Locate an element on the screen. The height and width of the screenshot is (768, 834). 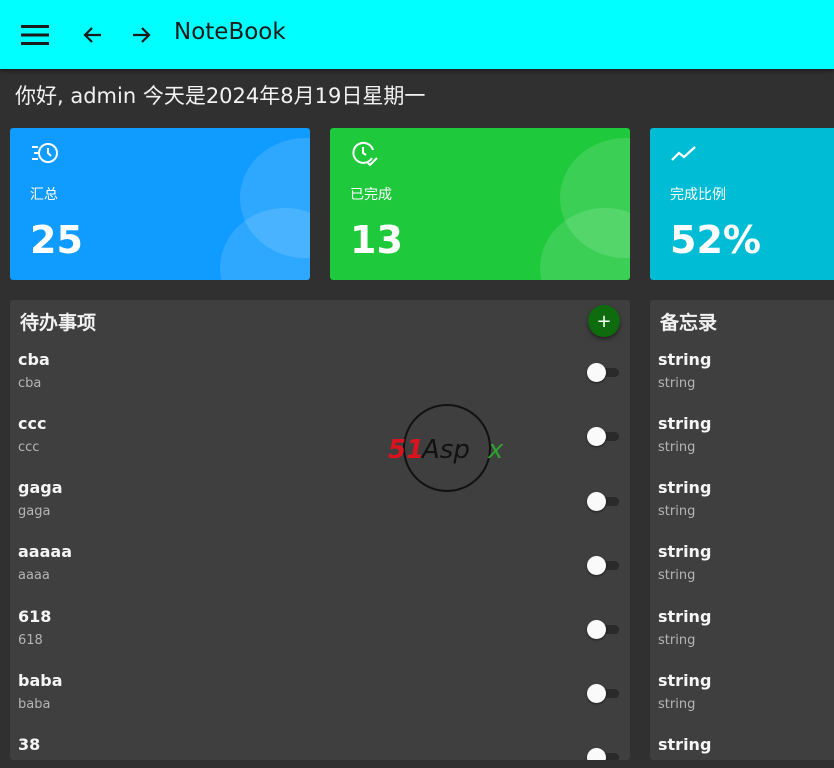
todo-item-title: ccc is located at coordinates (32, 423).